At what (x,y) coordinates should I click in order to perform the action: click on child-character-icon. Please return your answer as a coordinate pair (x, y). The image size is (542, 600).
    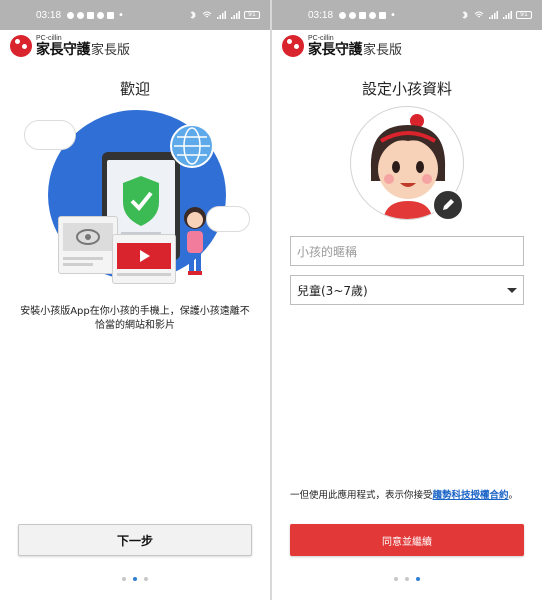
    Looking at the image, I should click on (195, 241).